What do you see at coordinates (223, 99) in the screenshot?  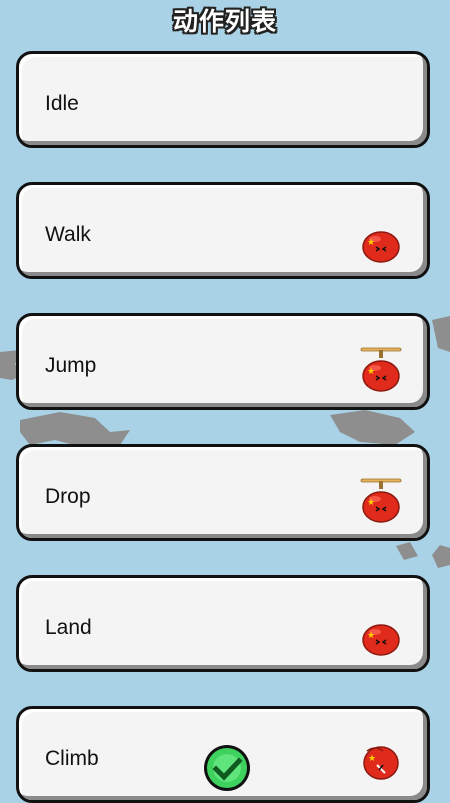 I see `action-card-idle: Idle` at bounding box center [223, 99].